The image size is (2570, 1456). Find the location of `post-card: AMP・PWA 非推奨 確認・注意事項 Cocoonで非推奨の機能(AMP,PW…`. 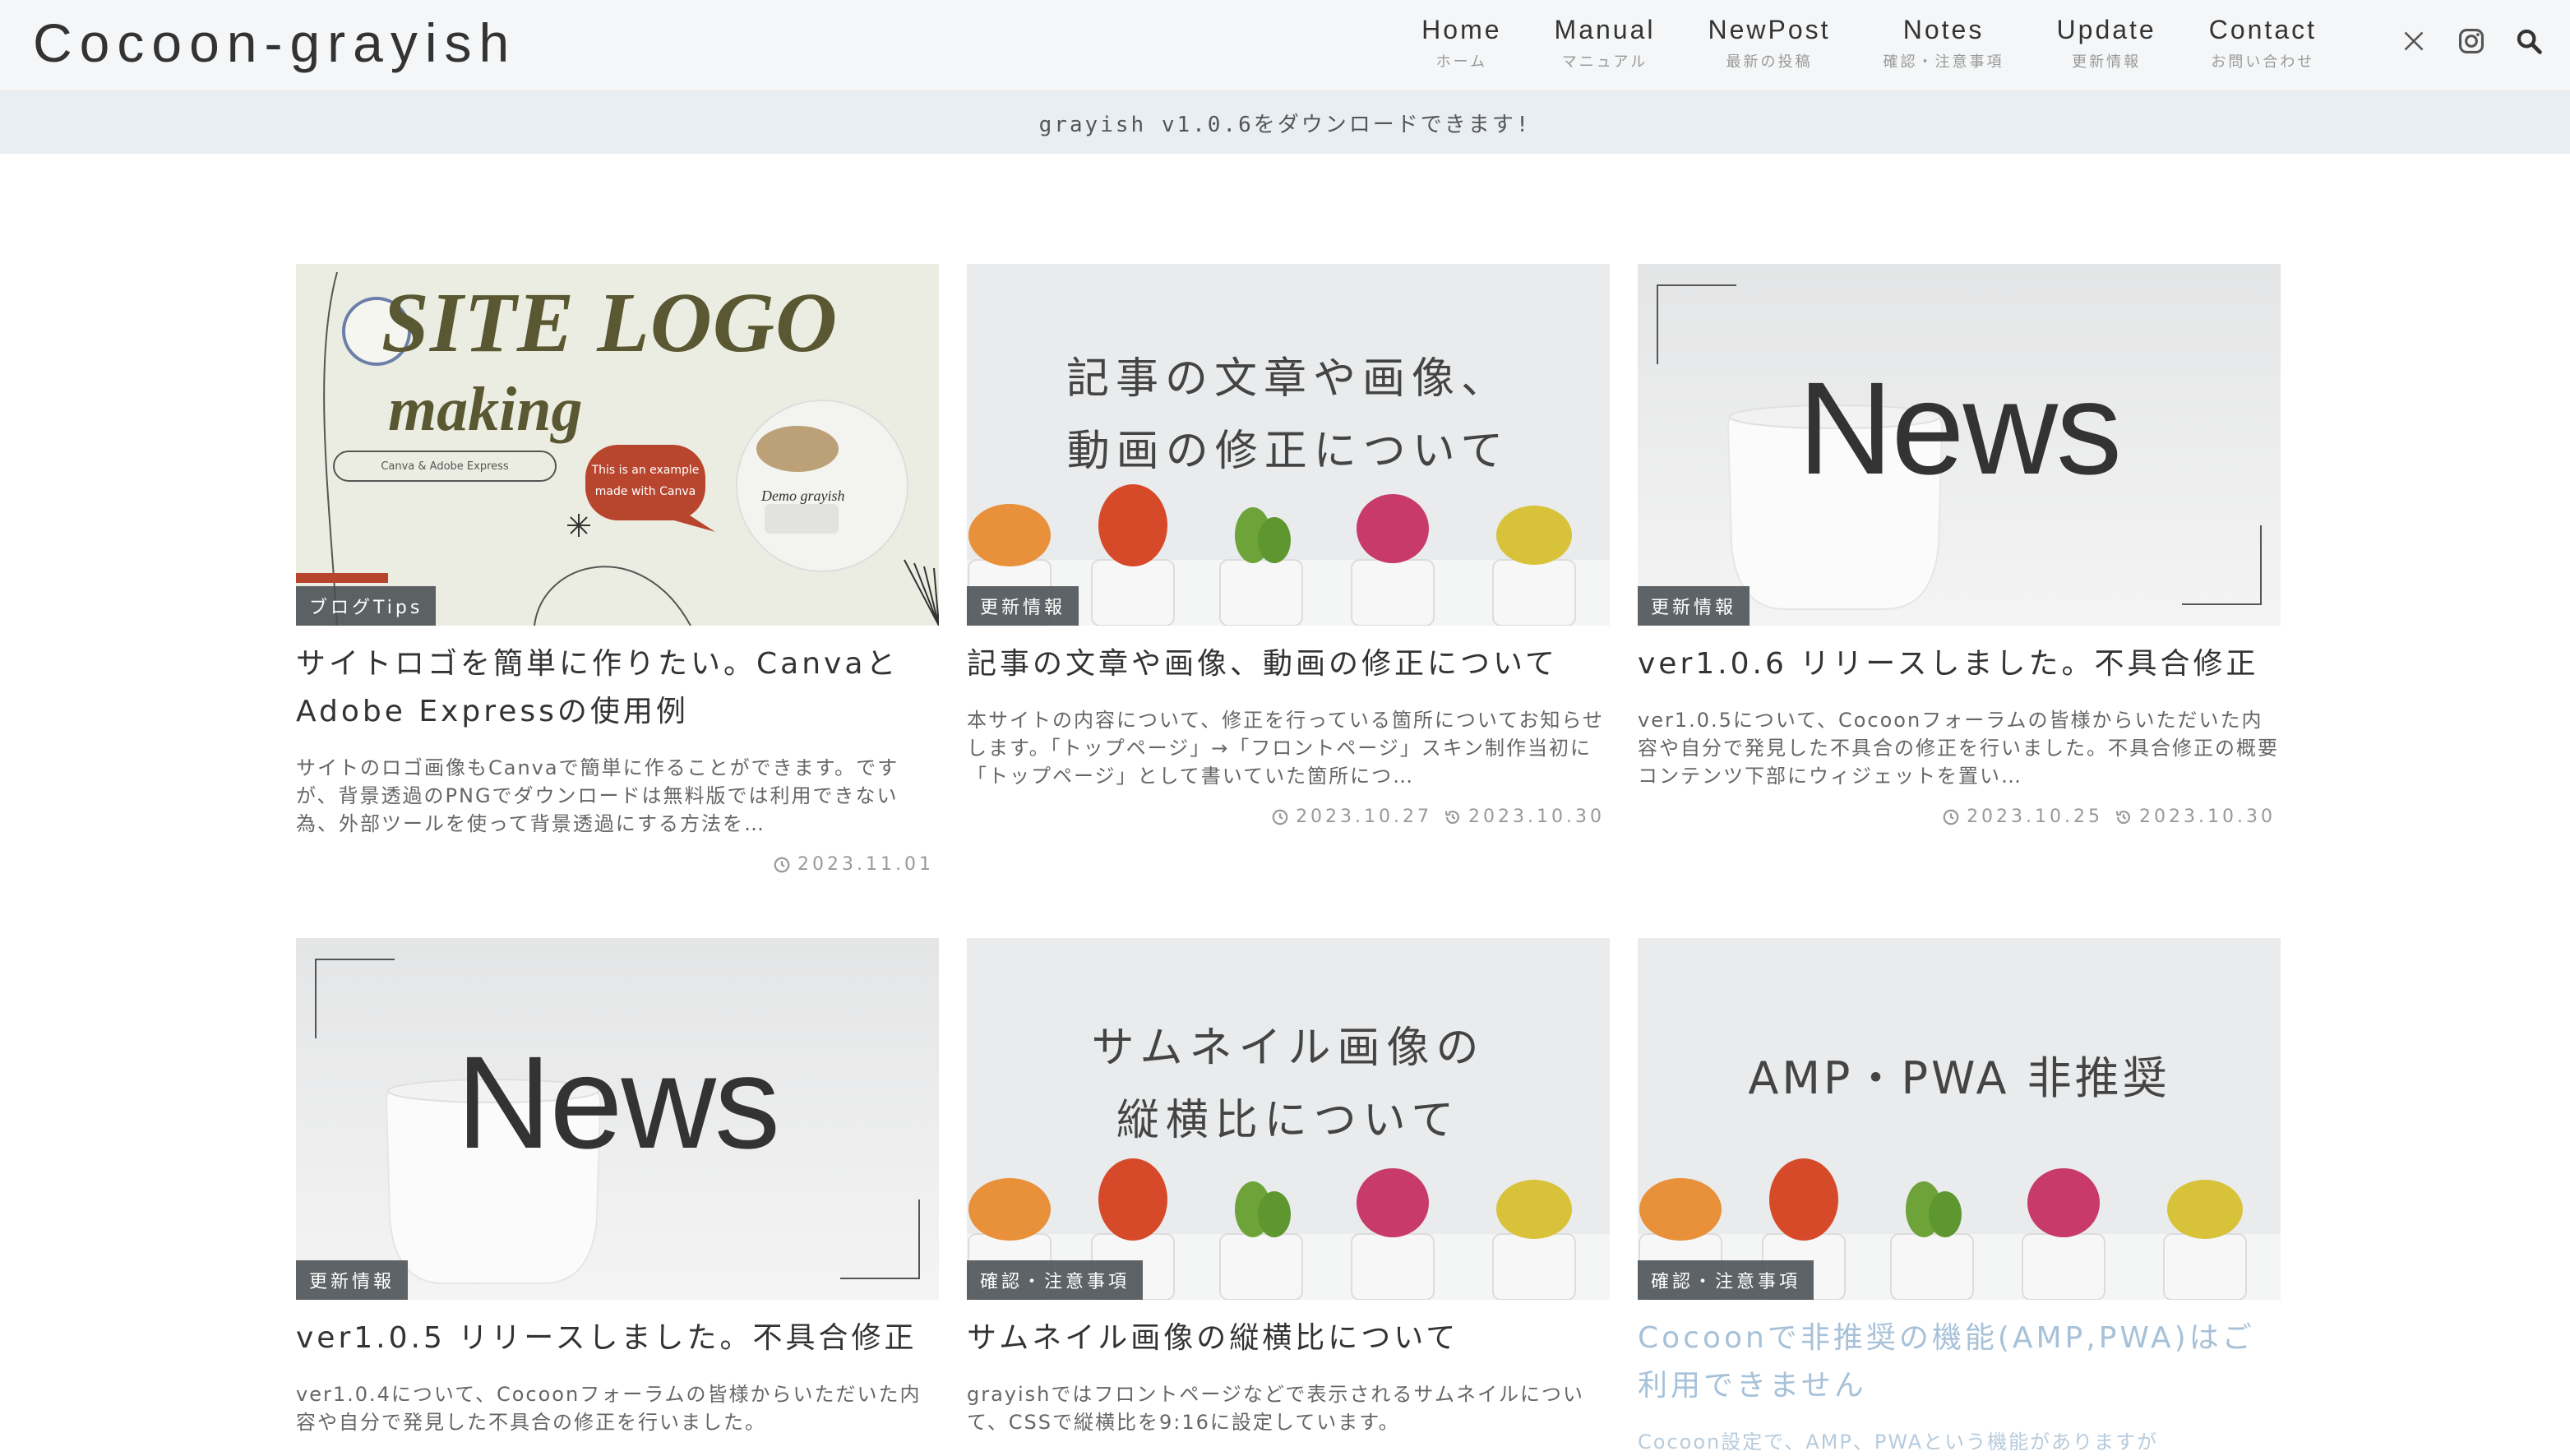

post-card: AMP・PWA 非推奨 確認・注意事項 Cocoonで非推奨の機能(AMP,PW… is located at coordinates (1959, 1197).